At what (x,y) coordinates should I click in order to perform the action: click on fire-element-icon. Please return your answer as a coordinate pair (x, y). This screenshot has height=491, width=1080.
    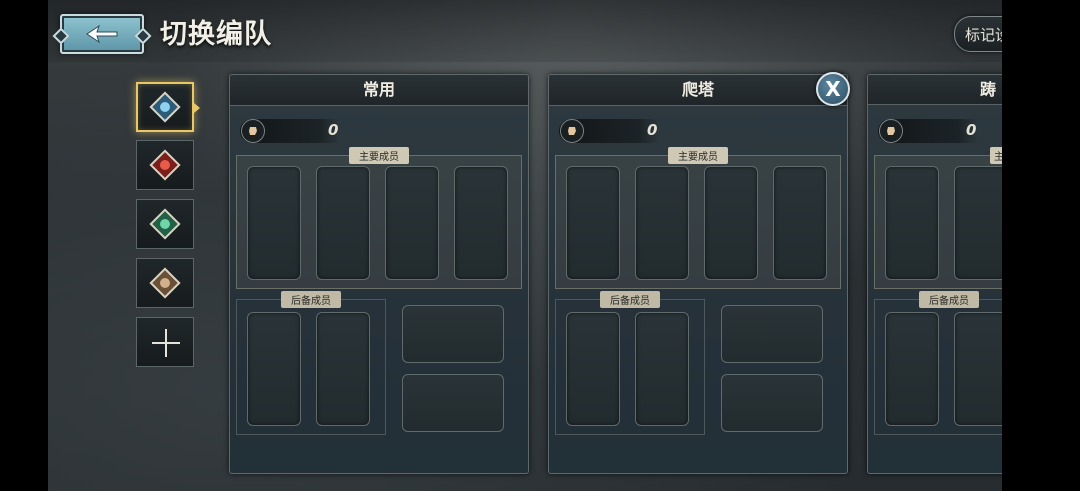
    Looking at the image, I should click on (165, 165).